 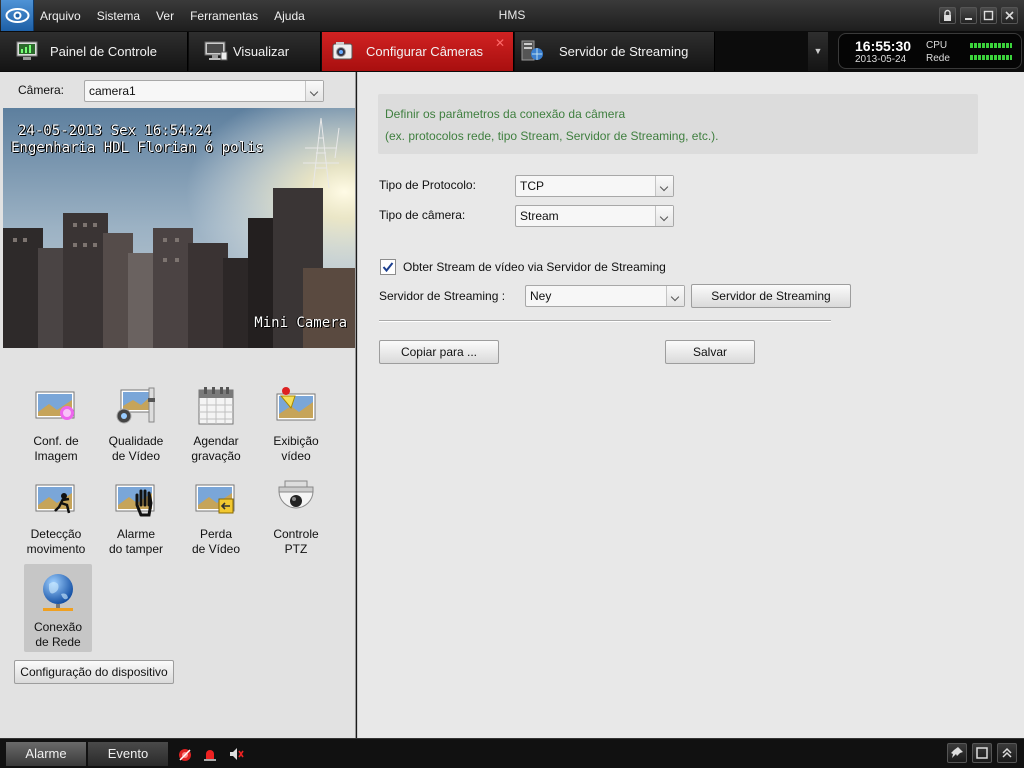 What do you see at coordinates (58, 634) in the screenshot?
I see `grid-item-label: Conexão de Rede` at bounding box center [58, 634].